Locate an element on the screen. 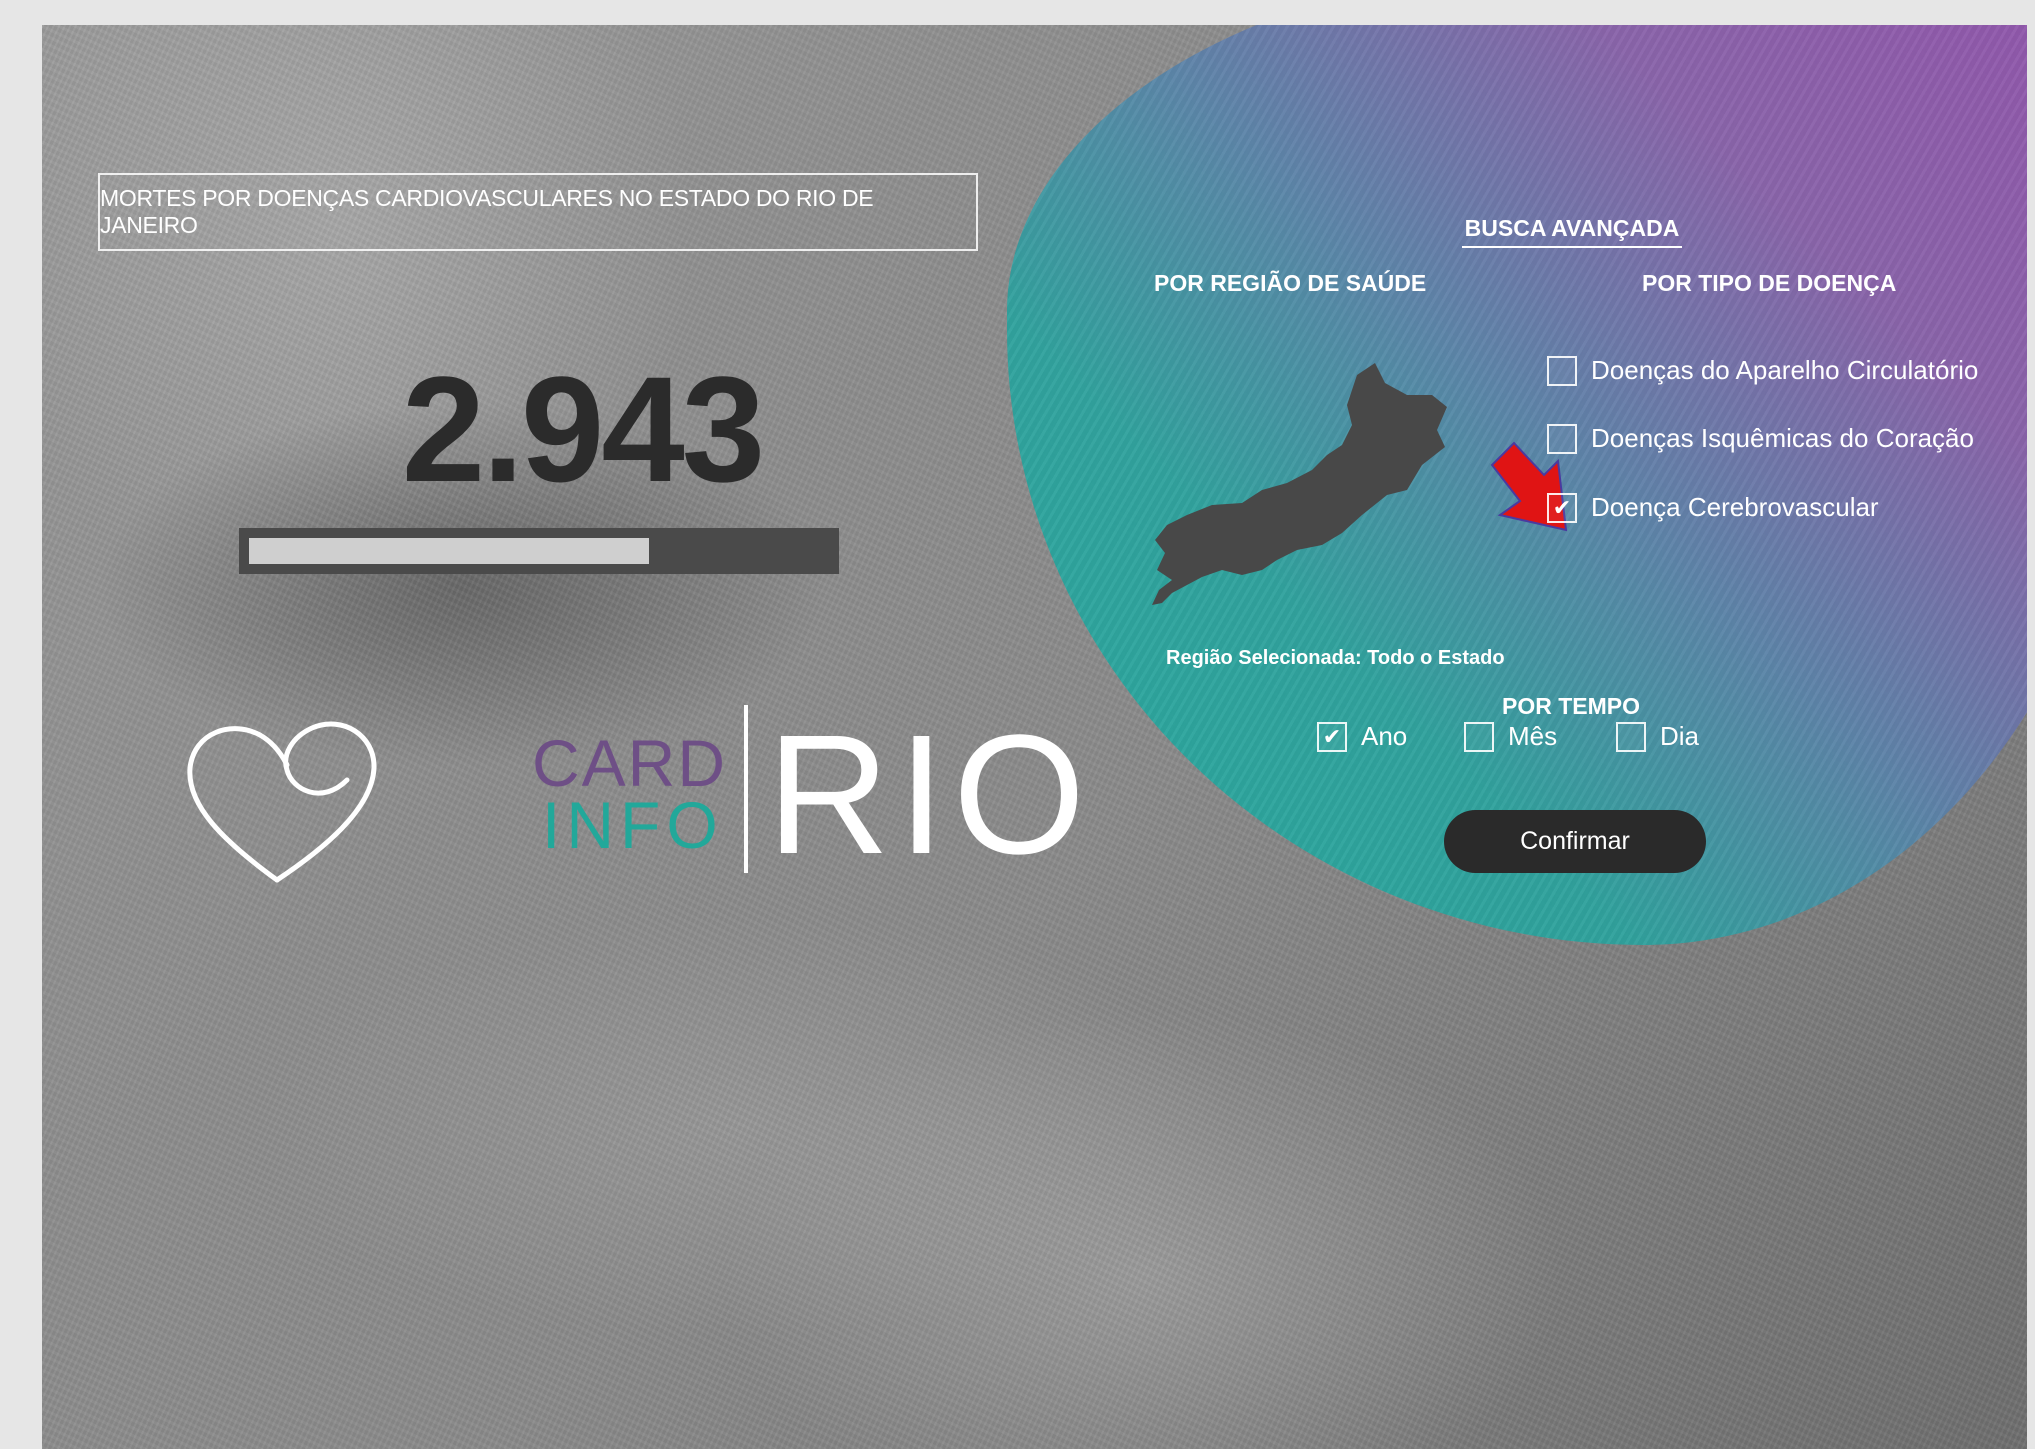 The height and width of the screenshot is (1449, 2035). time-option-label: Mês is located at coordinates (1533, 736).